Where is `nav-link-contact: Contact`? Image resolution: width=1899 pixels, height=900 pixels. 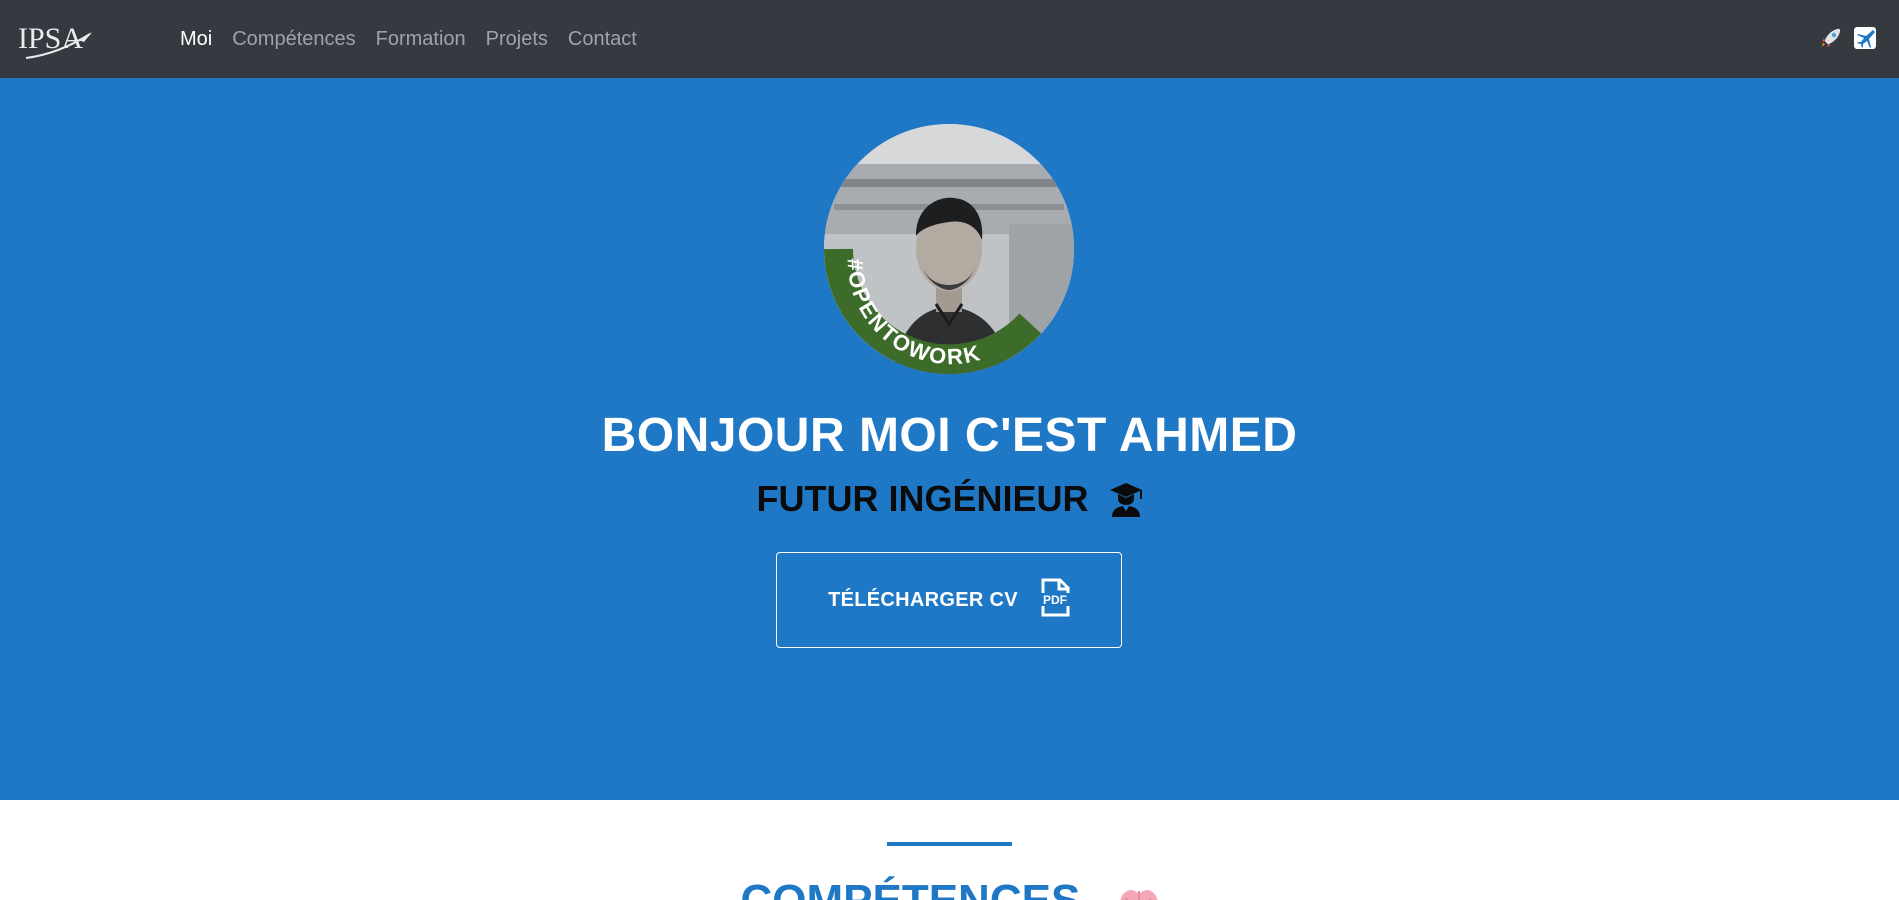 nav-link-contact: Contact is located at coordinates (602, 39).